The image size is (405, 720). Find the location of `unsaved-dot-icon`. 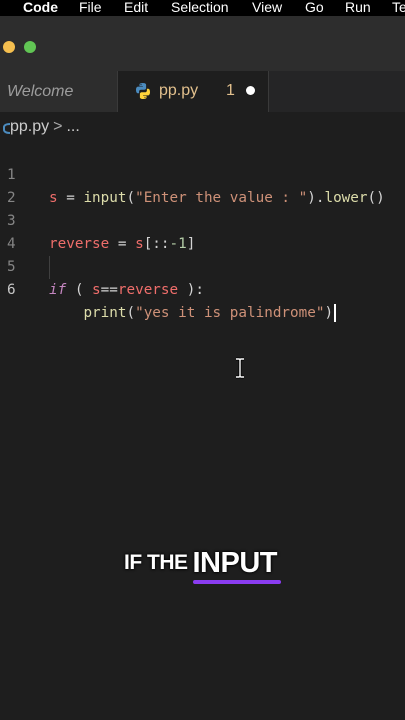

unsaved-dot-icon is located at coordinates (250, 90).